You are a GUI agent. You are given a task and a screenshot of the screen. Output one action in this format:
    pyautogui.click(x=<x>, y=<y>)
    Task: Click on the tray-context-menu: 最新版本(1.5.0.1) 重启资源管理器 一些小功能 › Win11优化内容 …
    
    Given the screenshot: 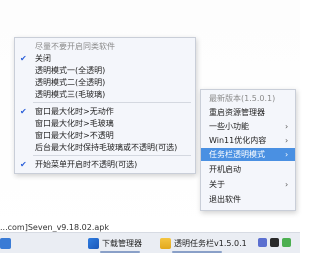 What is the action you would take?
    pyautogui.click(x=248, y=150)
    